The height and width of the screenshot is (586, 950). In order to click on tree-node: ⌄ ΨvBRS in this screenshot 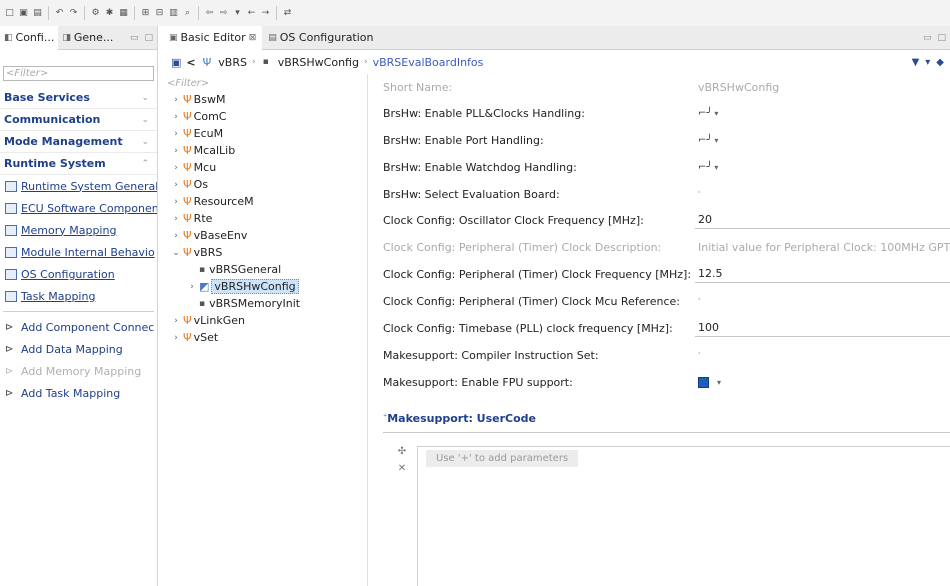, I will do `click(265, 252)`.